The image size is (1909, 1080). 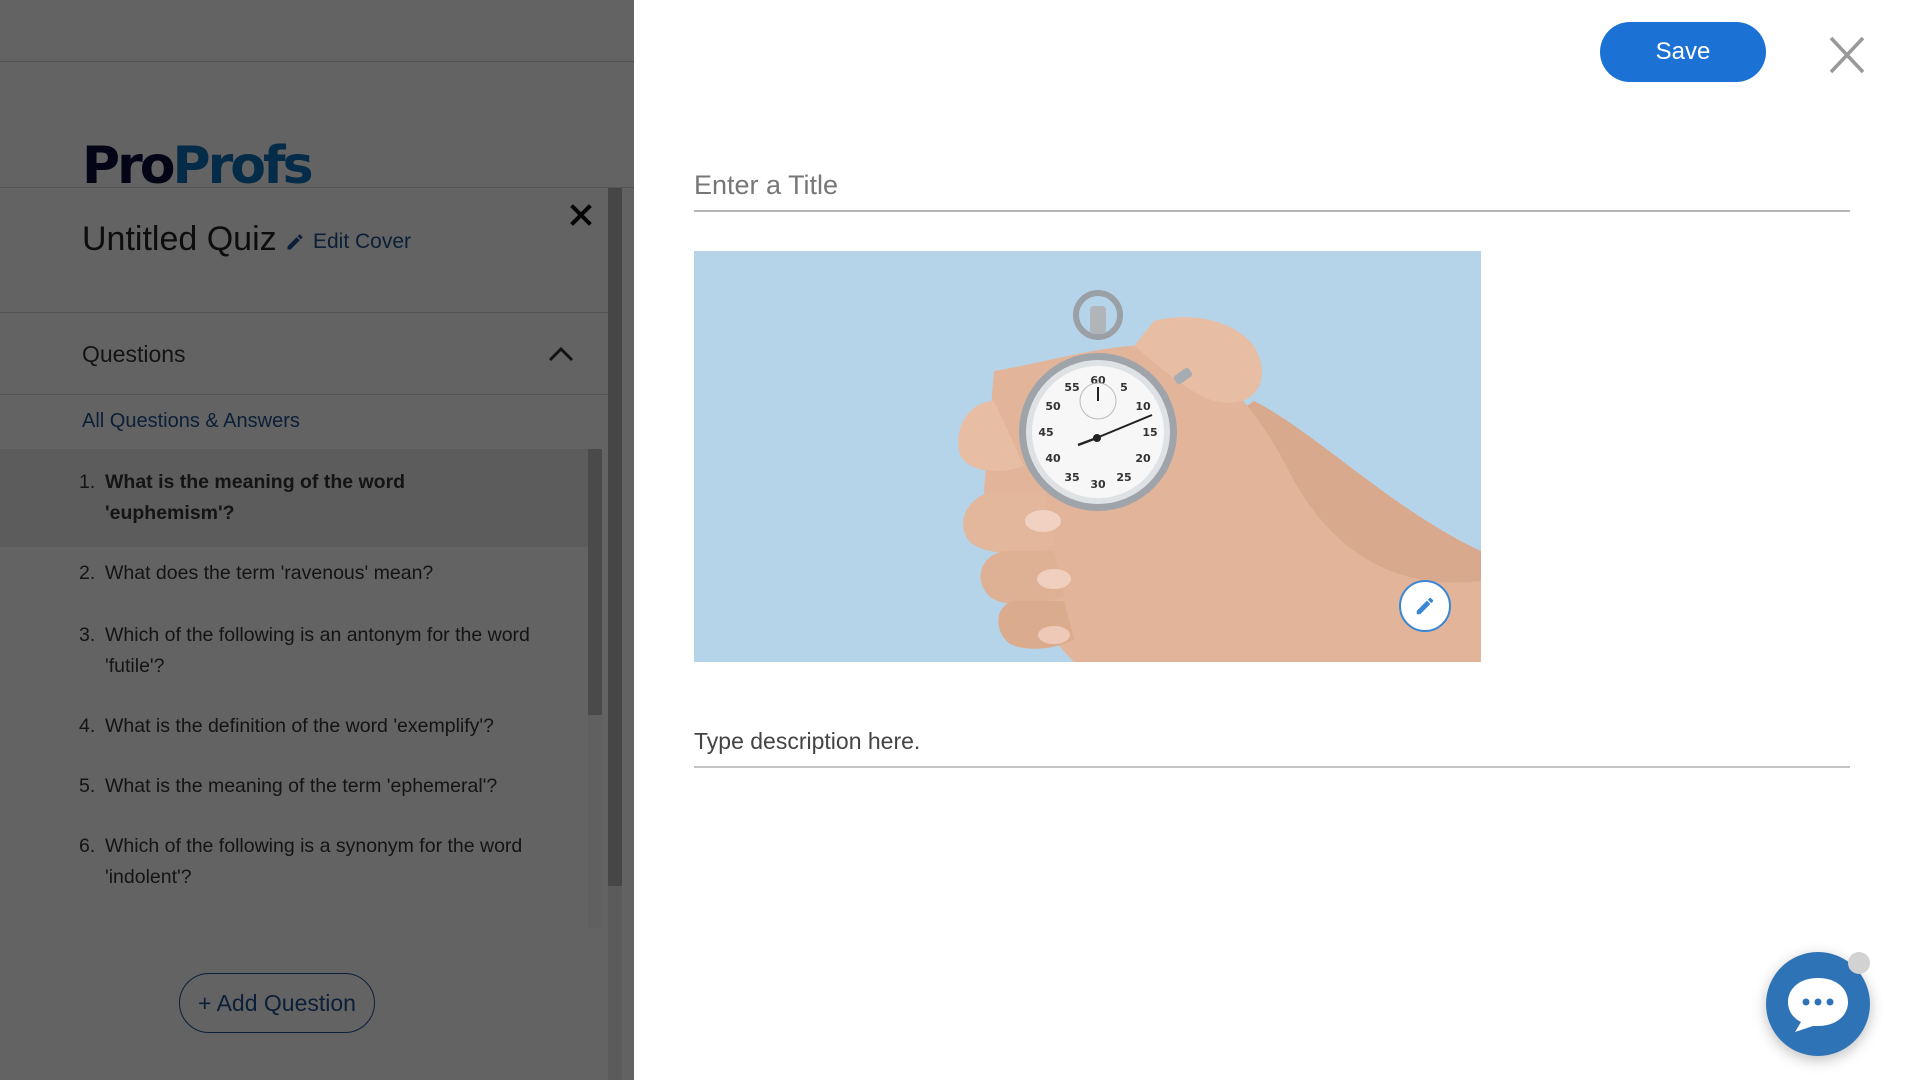 I want to click on stopwatch-number: 10, so click(x=1143, y=406).